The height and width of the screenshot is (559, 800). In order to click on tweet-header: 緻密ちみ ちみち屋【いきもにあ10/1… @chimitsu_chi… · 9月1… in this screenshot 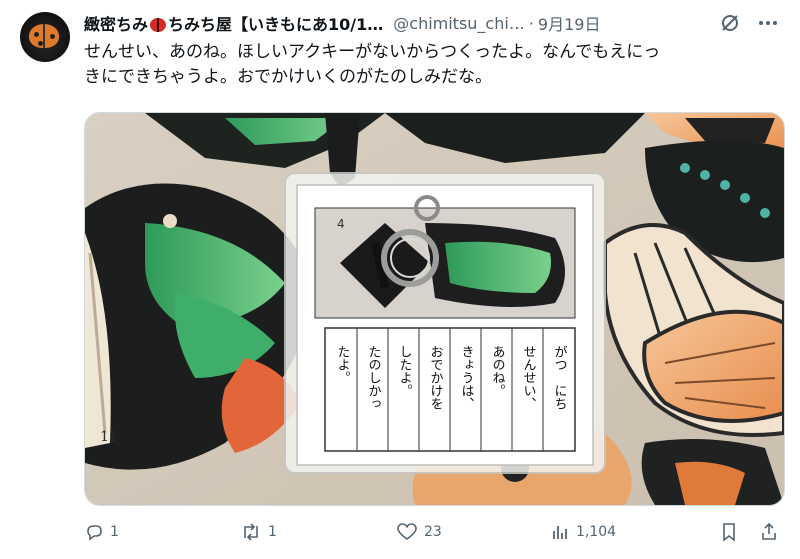, I will do `click(432, 23)`.